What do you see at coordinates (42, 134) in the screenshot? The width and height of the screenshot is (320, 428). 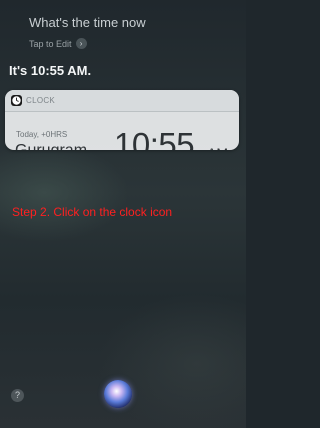 I see `timezone-offset: Today, +0HRS` at bounding box center [42, 134].